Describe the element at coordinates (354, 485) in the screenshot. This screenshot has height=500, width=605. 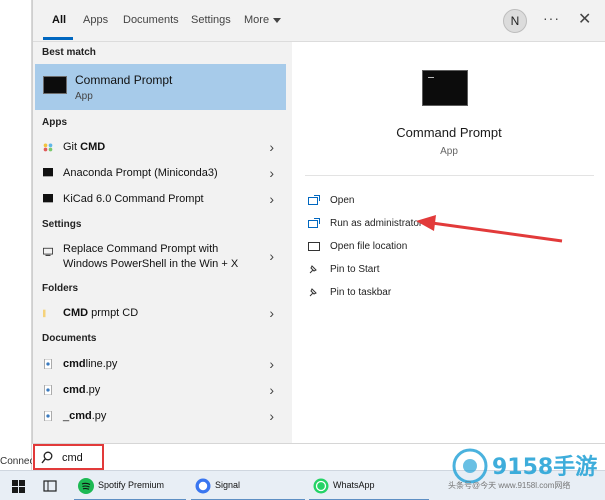
I see `taskbar-label: WhatsApp` at that location.